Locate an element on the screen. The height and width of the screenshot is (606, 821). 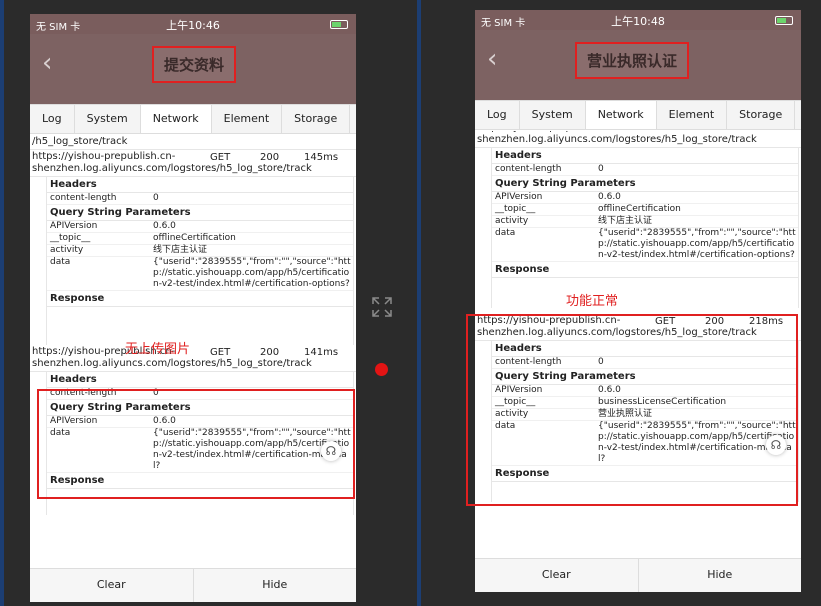
clock: 上午10:48 is located at coordinates (638, 21).